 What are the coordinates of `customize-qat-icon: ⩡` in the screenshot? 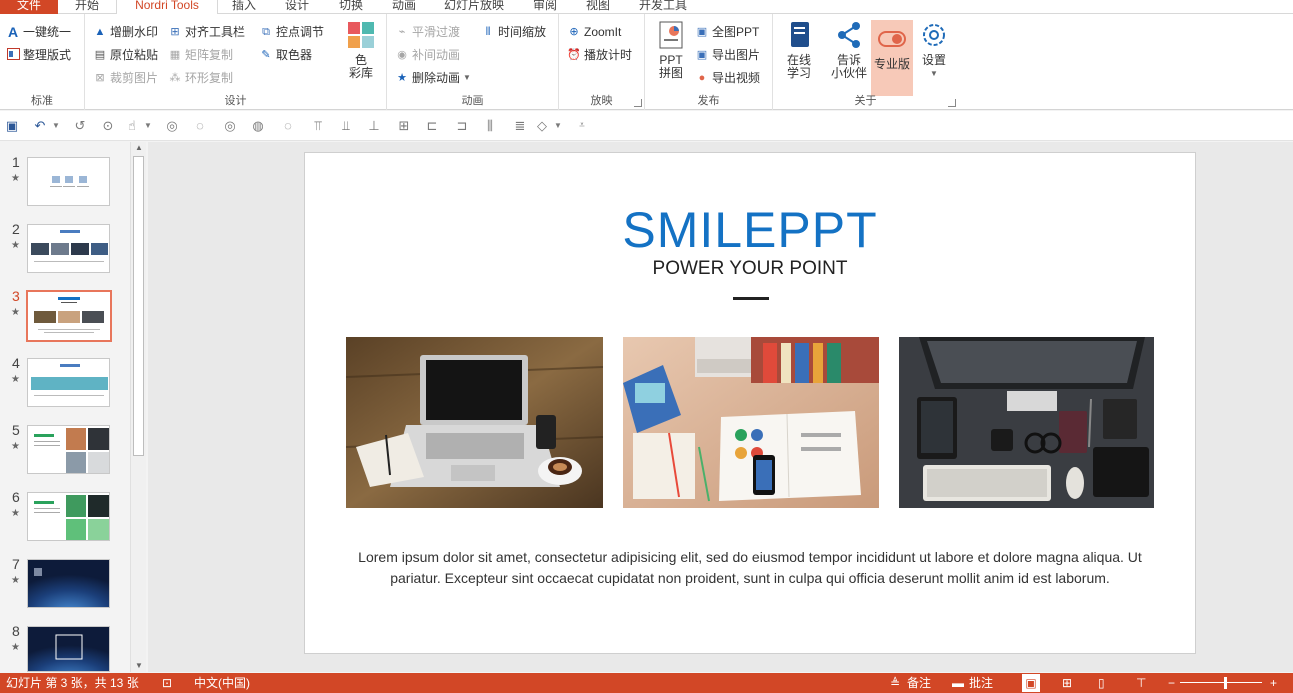 It's located at (582, 126).